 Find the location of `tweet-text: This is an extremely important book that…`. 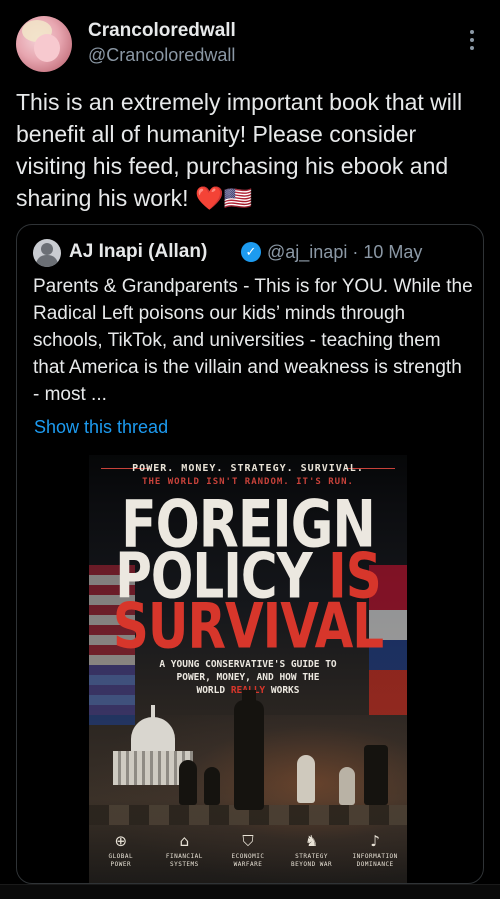

tweet-text: This is an extremely important book that… is located at coordinates (251, 150).